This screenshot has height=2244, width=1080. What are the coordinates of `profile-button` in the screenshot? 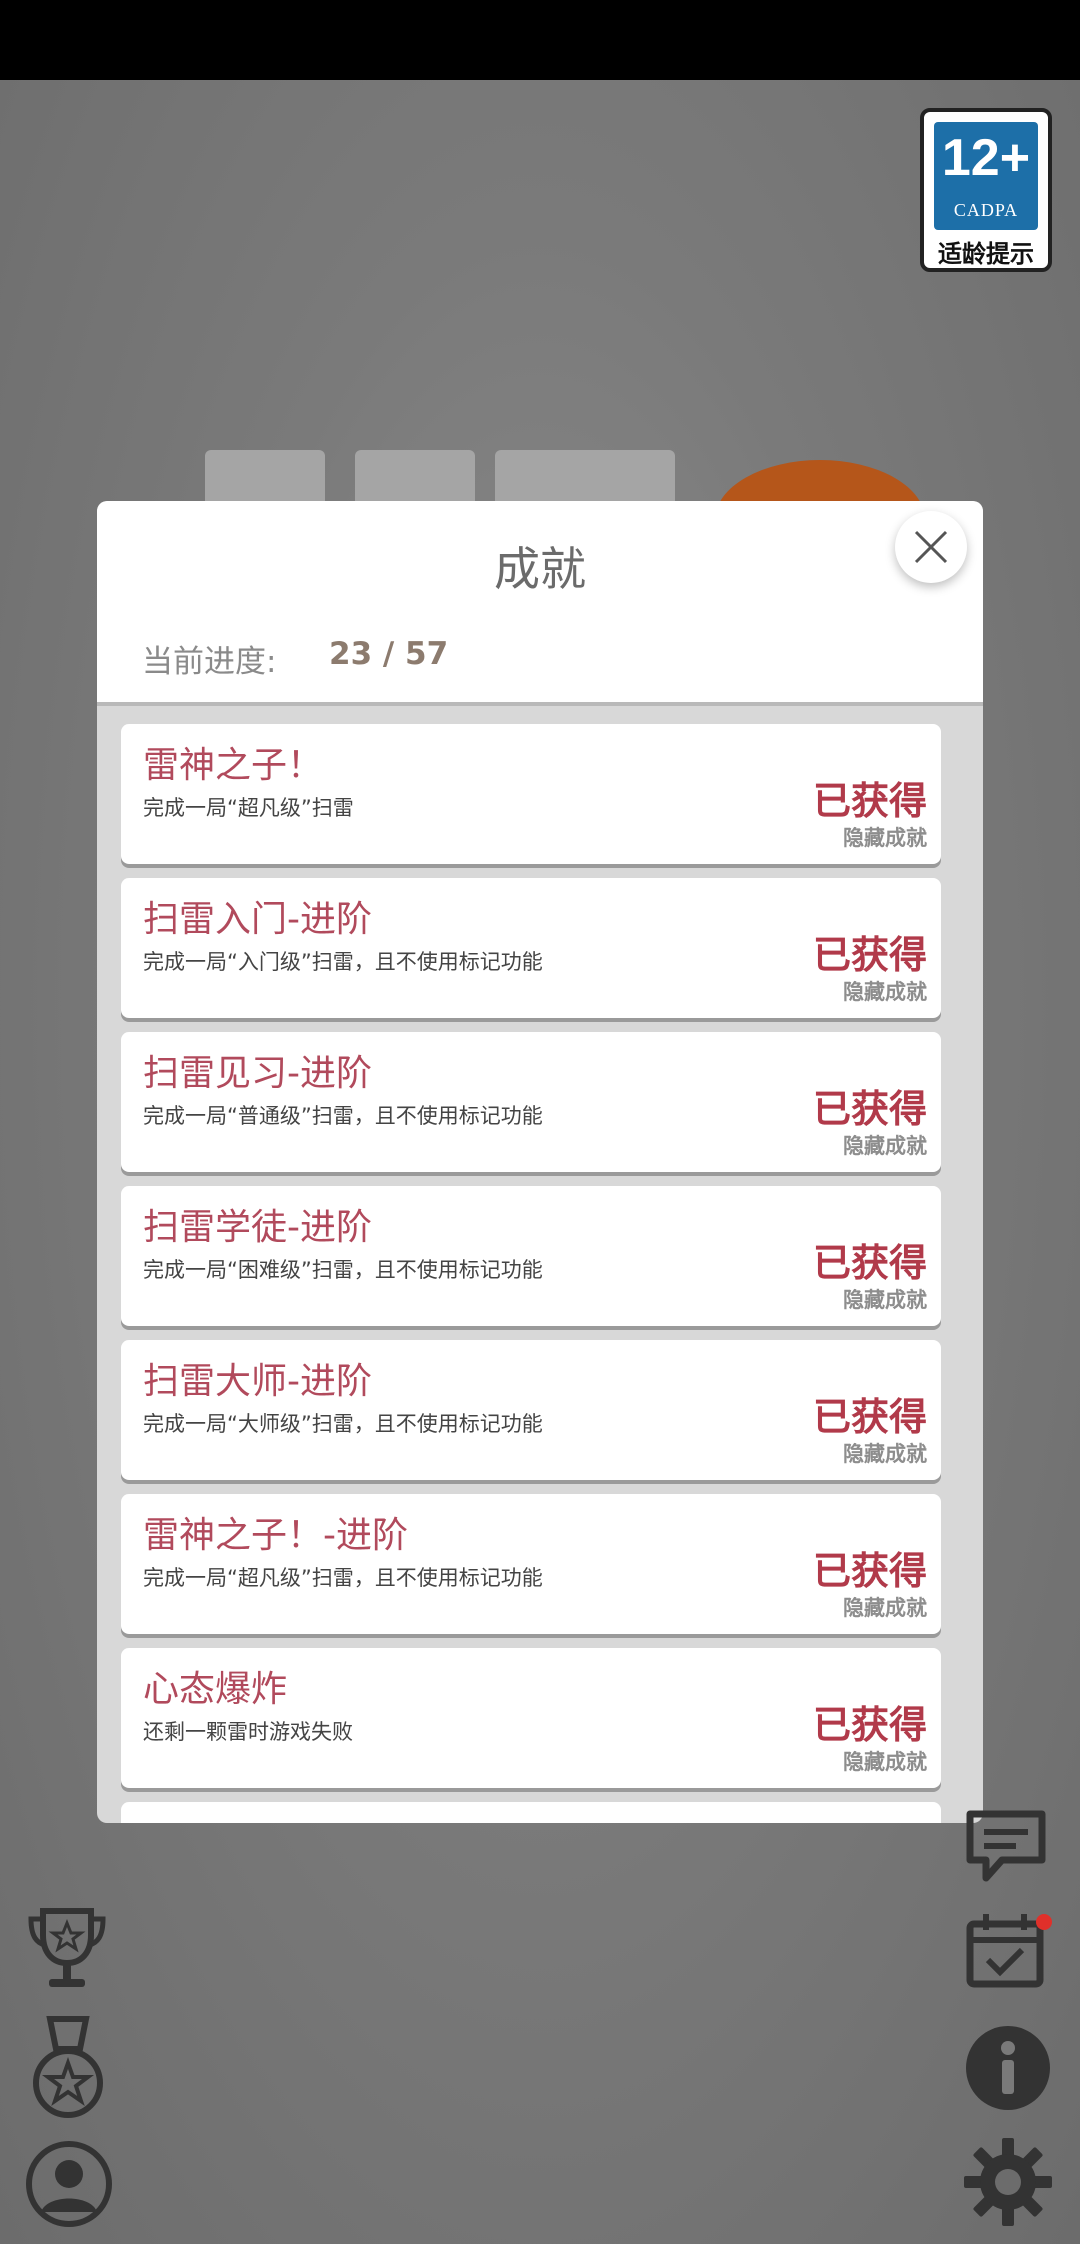 It's located at (69, 2186).